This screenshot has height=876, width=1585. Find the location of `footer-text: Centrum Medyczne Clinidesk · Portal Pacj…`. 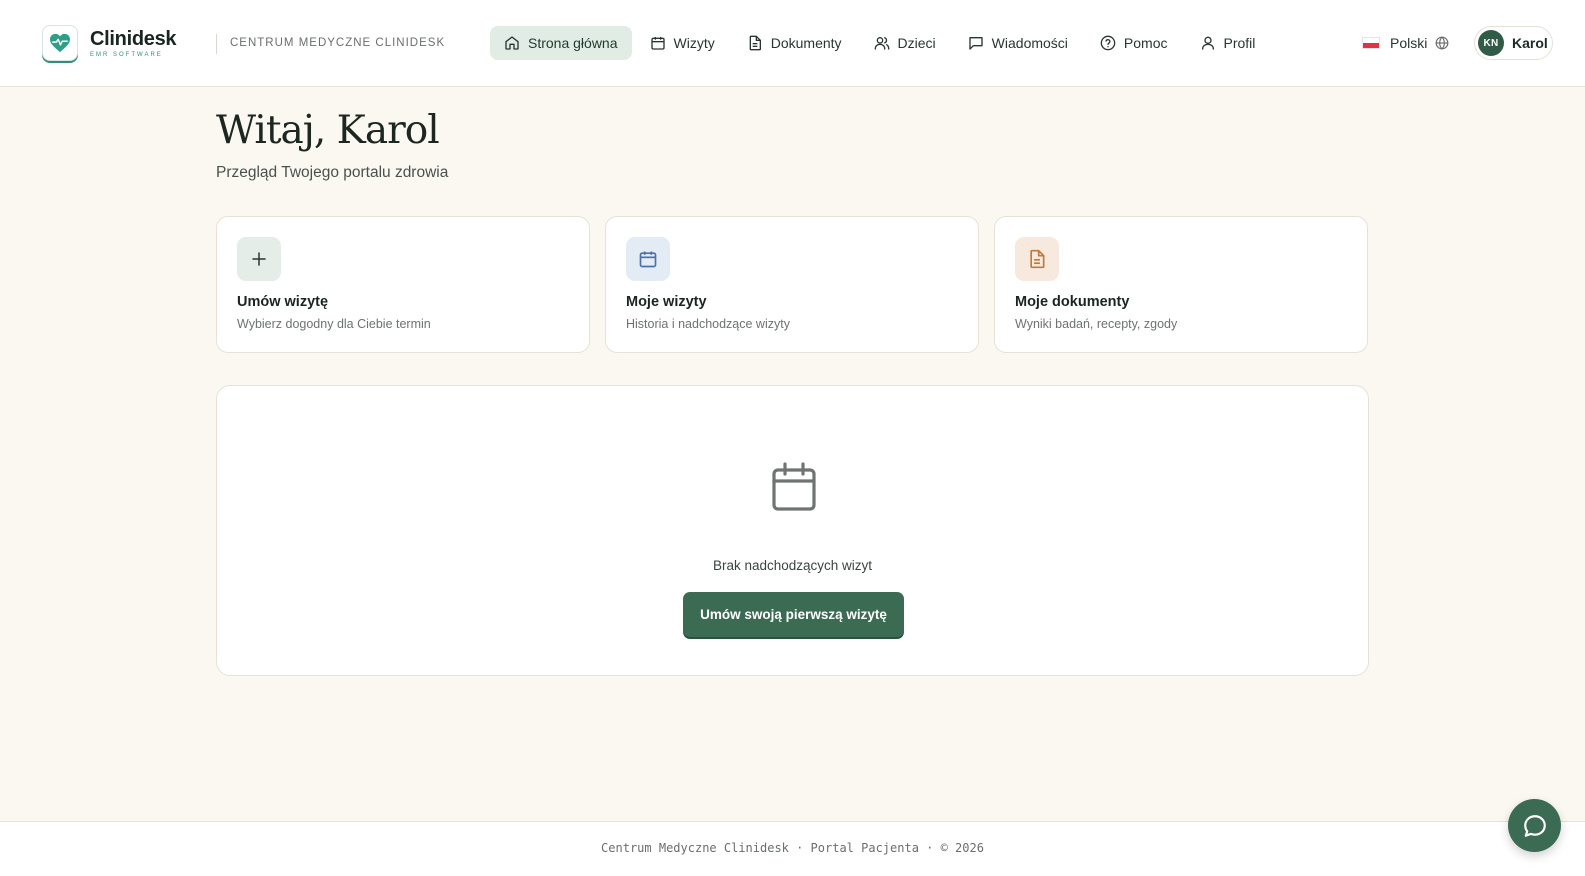

footer-text: Centrum Medyczne Clinidesk · Portal Pacj… is located at coordinates (792, 848).